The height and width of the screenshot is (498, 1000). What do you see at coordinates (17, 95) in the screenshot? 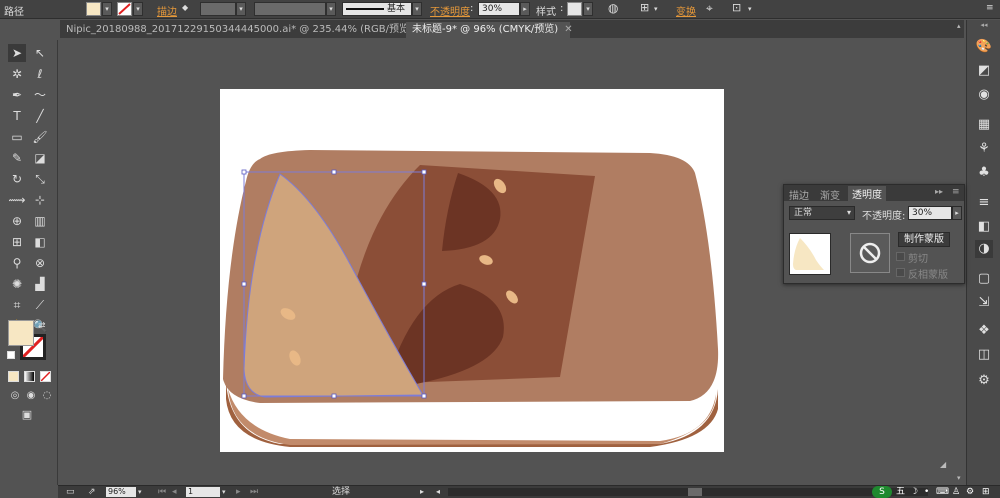
I see `pen-tool-icon: ✒` at bounding box center [17, 95].